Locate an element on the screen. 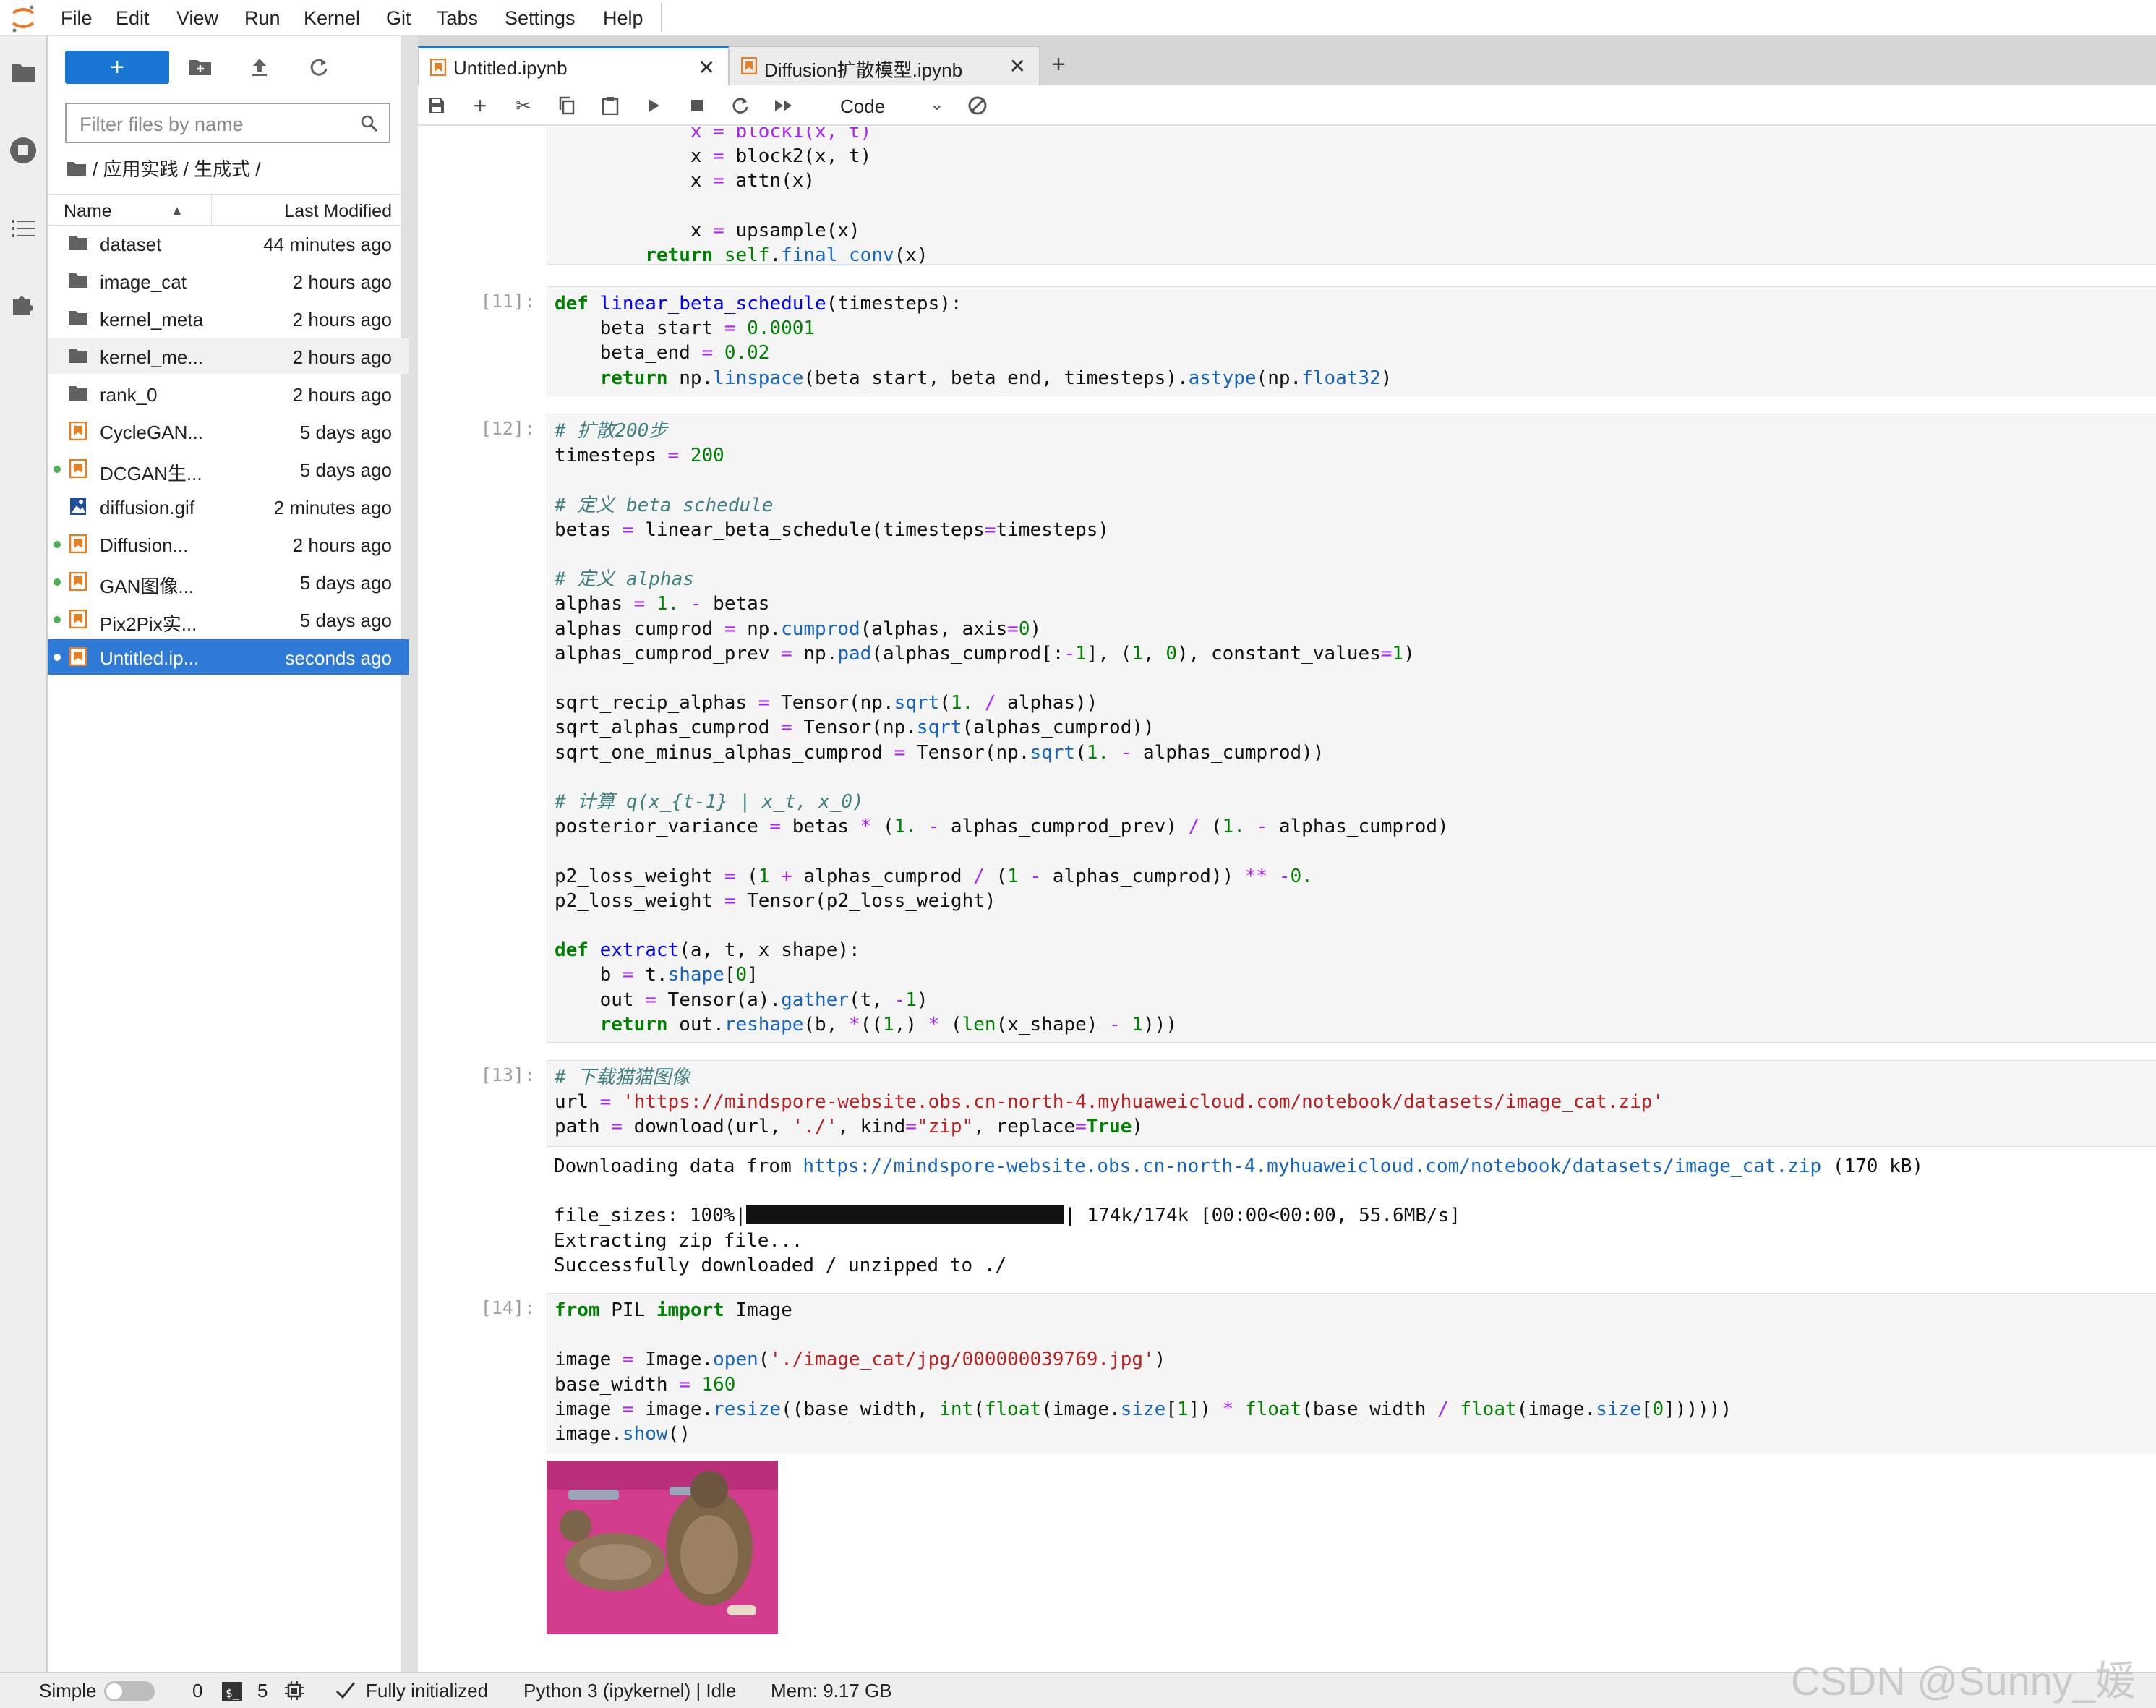 This screenshot has height=1708, width=2156. home-folder-icon is located at coordinates (77, 169).